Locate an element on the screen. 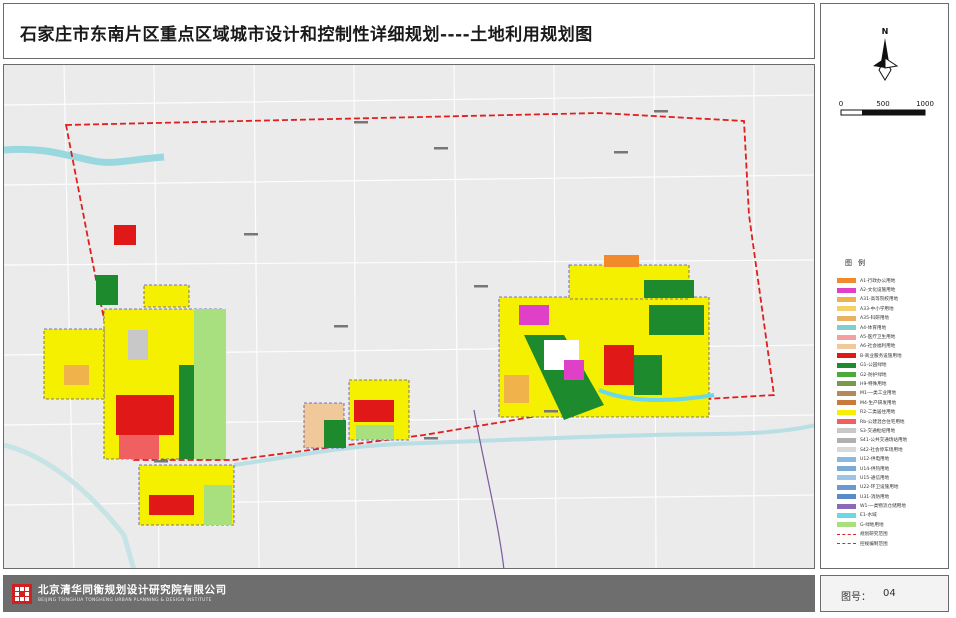 The image size is (956, 618). title-panel: 石家庄市东南片区重点区域城市设计和控制性详细规划----土地利用规划图 is located at coordinates (409, 31).